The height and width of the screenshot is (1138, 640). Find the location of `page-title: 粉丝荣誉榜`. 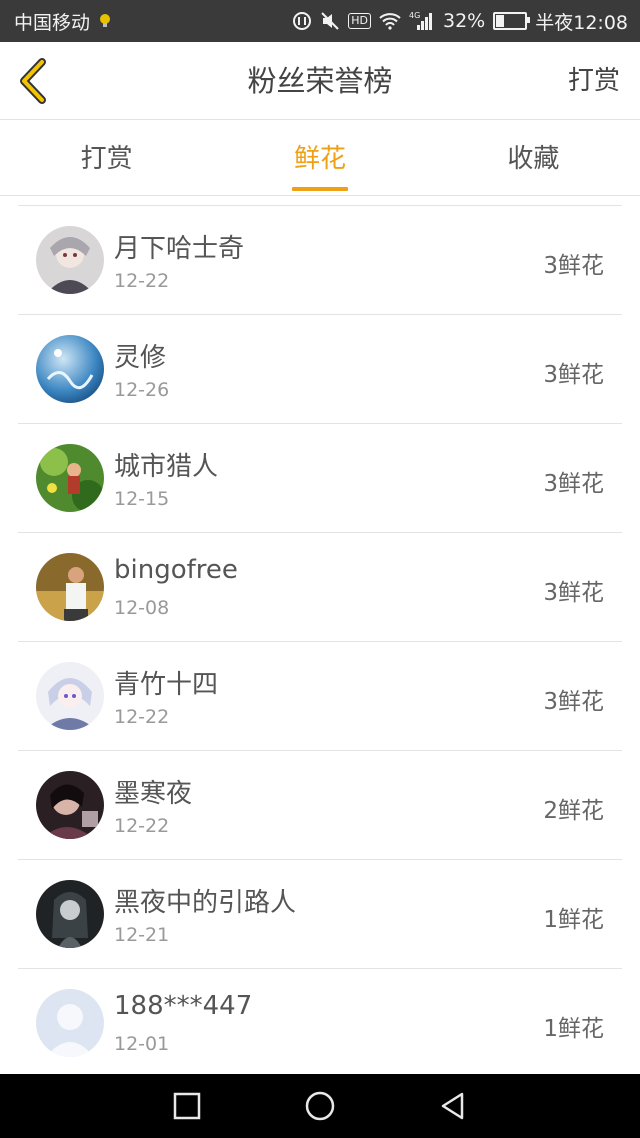

page-title: 粉丝荣誉榜 is located at coordinates (320, 81).